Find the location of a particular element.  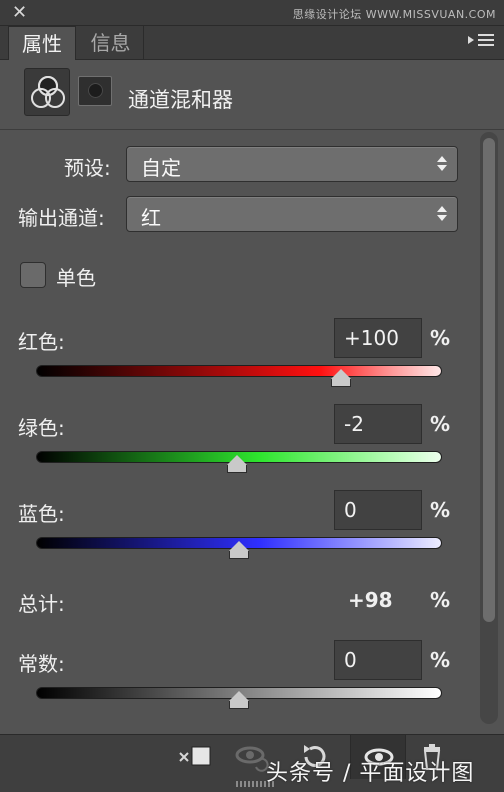

monochrome-checkbox is located at coordinates (33, 275).